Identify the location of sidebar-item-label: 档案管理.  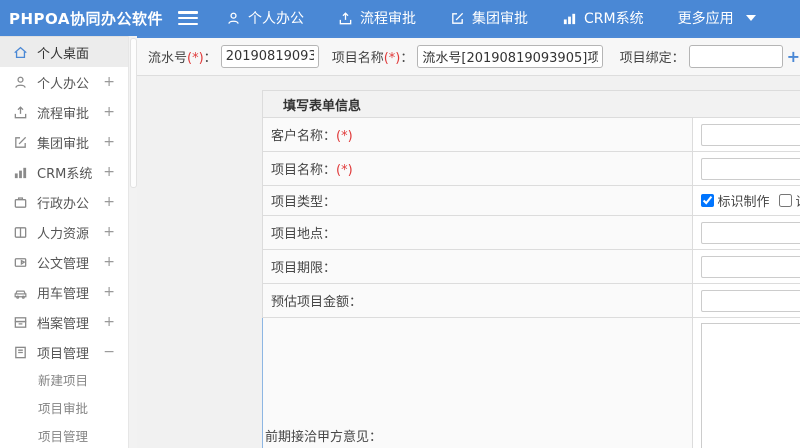
(63, 324).